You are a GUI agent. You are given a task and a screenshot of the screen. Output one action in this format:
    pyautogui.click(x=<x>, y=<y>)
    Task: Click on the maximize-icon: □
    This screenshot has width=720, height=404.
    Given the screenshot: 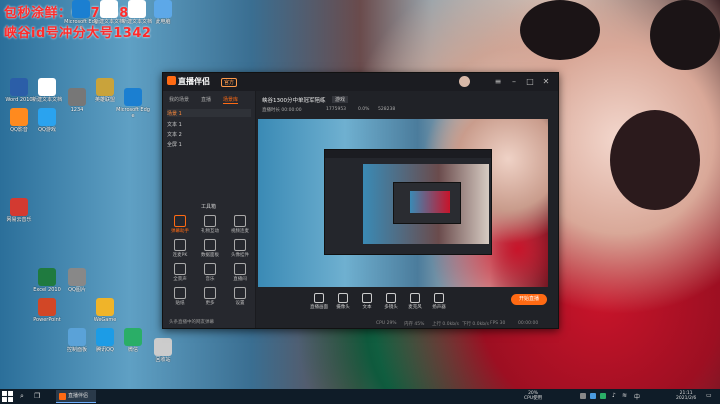 What is the action you would take?
    pyautogui.click(x=530, y=81)
    